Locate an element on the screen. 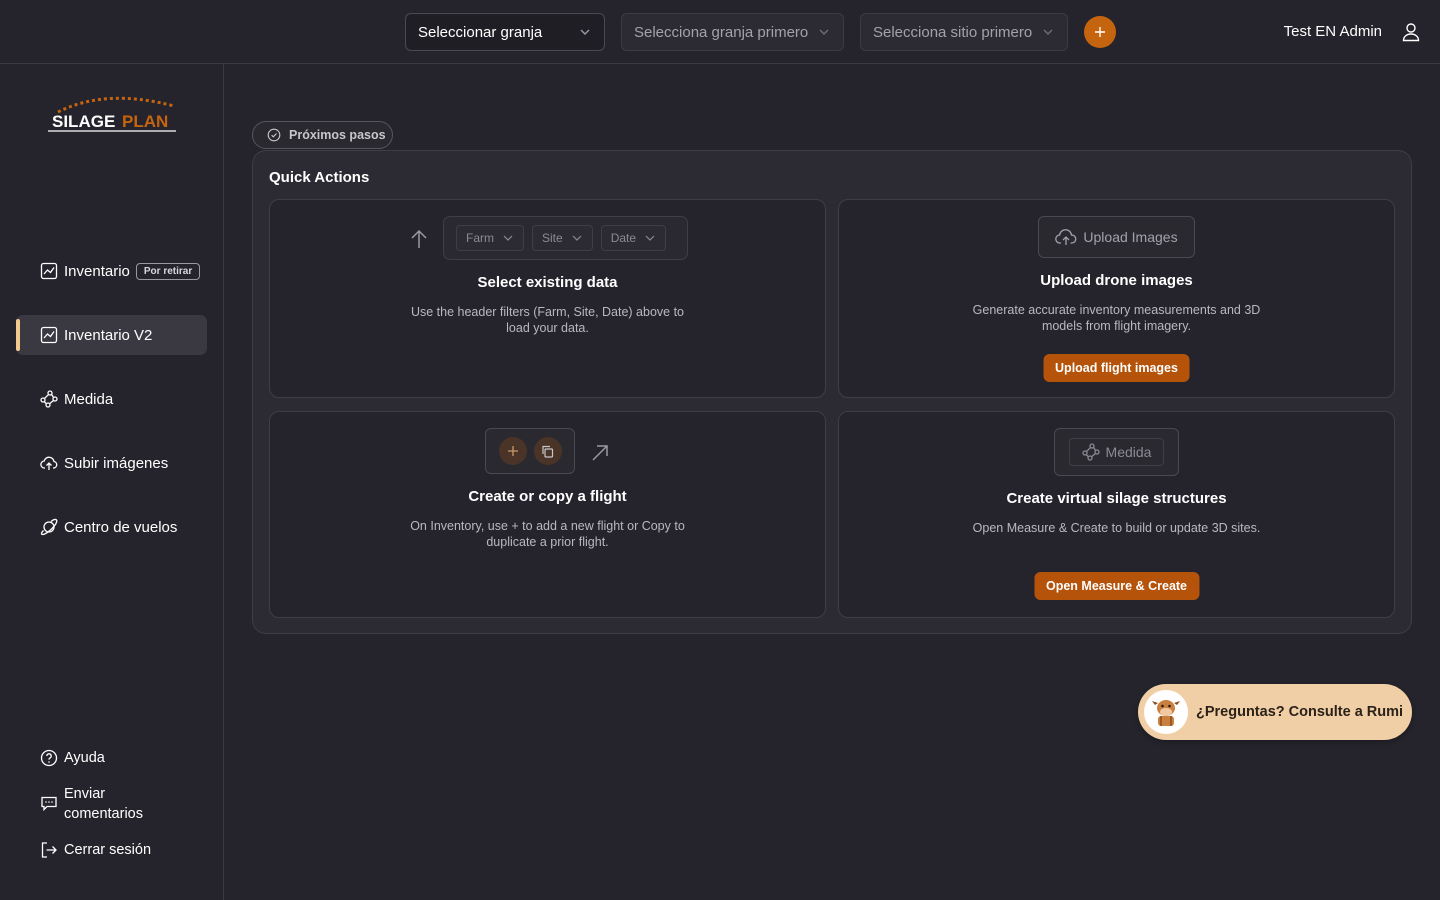  help-link: Ayuda is located at coordinates (72, 758).